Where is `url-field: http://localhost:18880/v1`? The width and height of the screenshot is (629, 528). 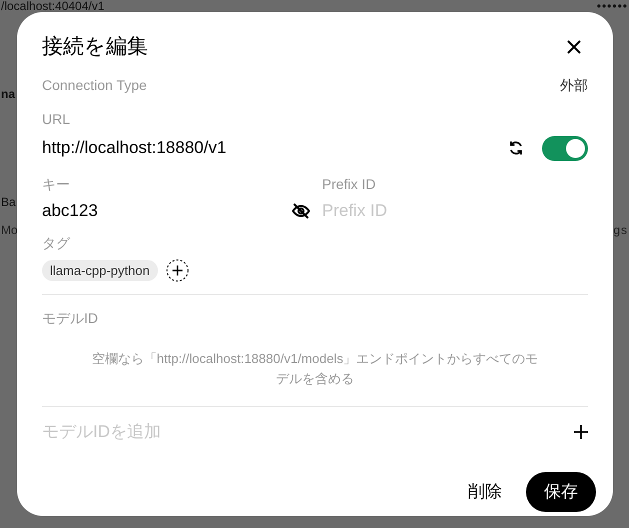 url-field: http://localhost:18880/v1 is located at coordinates (275, 148).